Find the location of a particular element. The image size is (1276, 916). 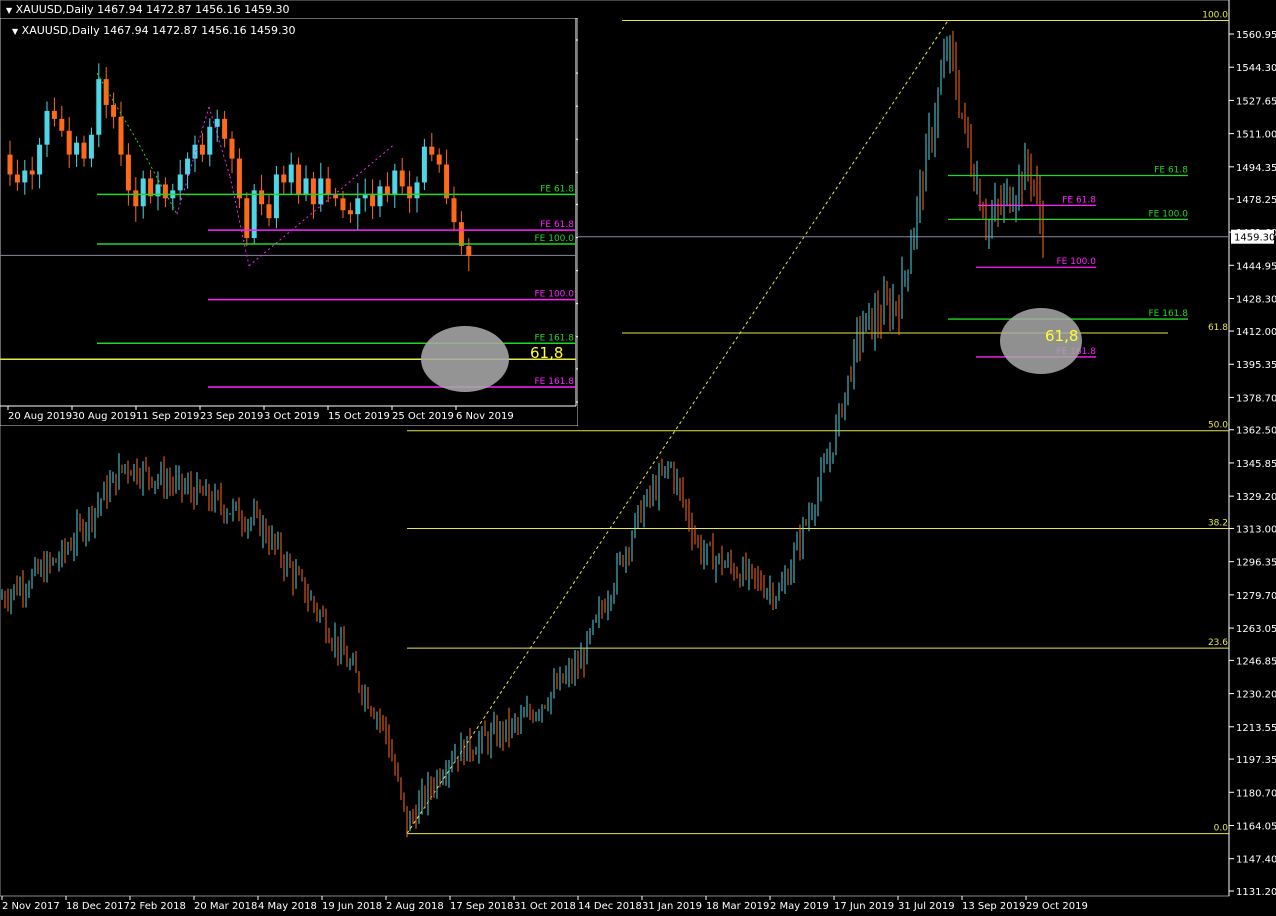

inset-x-tick-label: 15 Oct 2019 is located at coordinates (359, 416).